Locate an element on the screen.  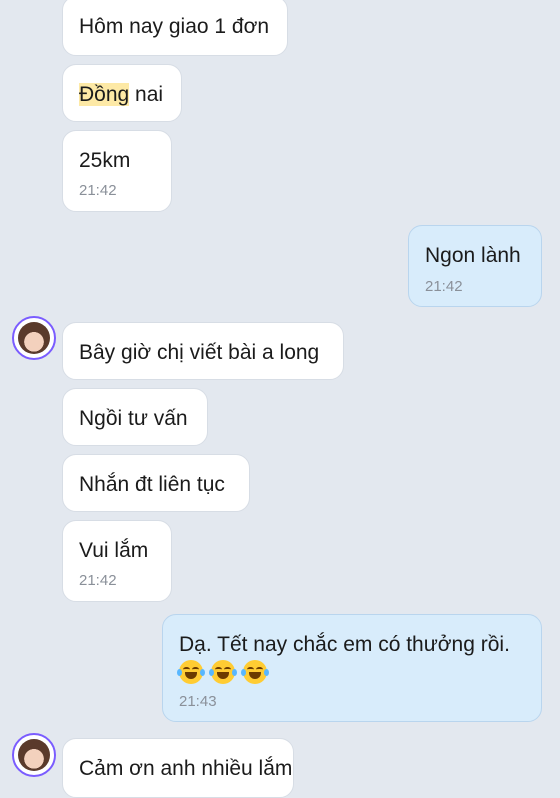
incoming-message: Ngồi tư vấn is located at coordinates (135, 417).